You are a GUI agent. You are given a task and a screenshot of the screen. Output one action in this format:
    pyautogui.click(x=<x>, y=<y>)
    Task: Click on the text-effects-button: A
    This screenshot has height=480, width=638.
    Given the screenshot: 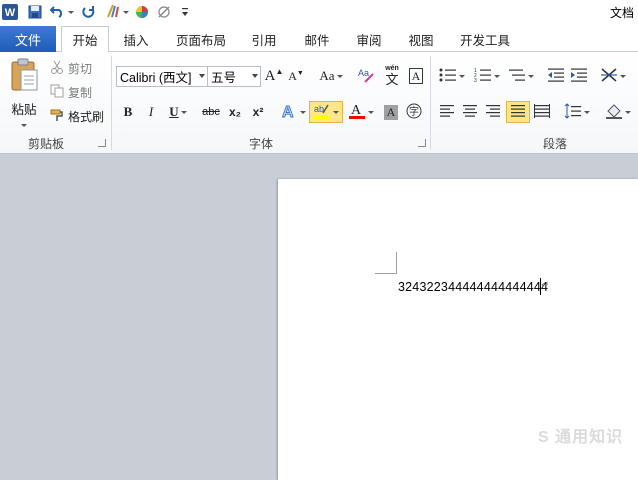 What is the action you would take?
    pyautogui.click(x=293, y=112)
    